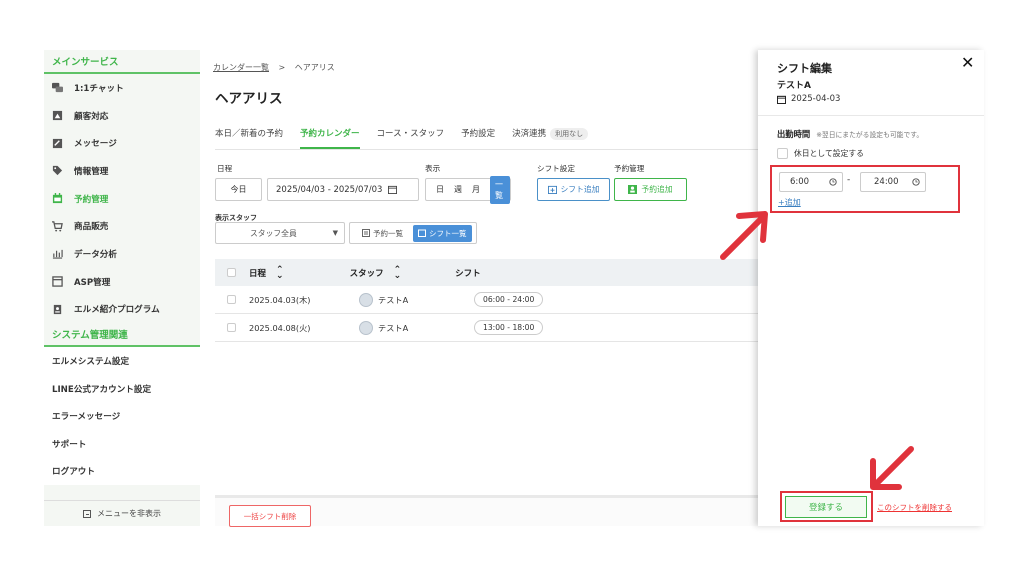 The height and width of the screenshot is (576, 1024). I want to click on sidebar-item-message: メッセージ, so click(122, 143).